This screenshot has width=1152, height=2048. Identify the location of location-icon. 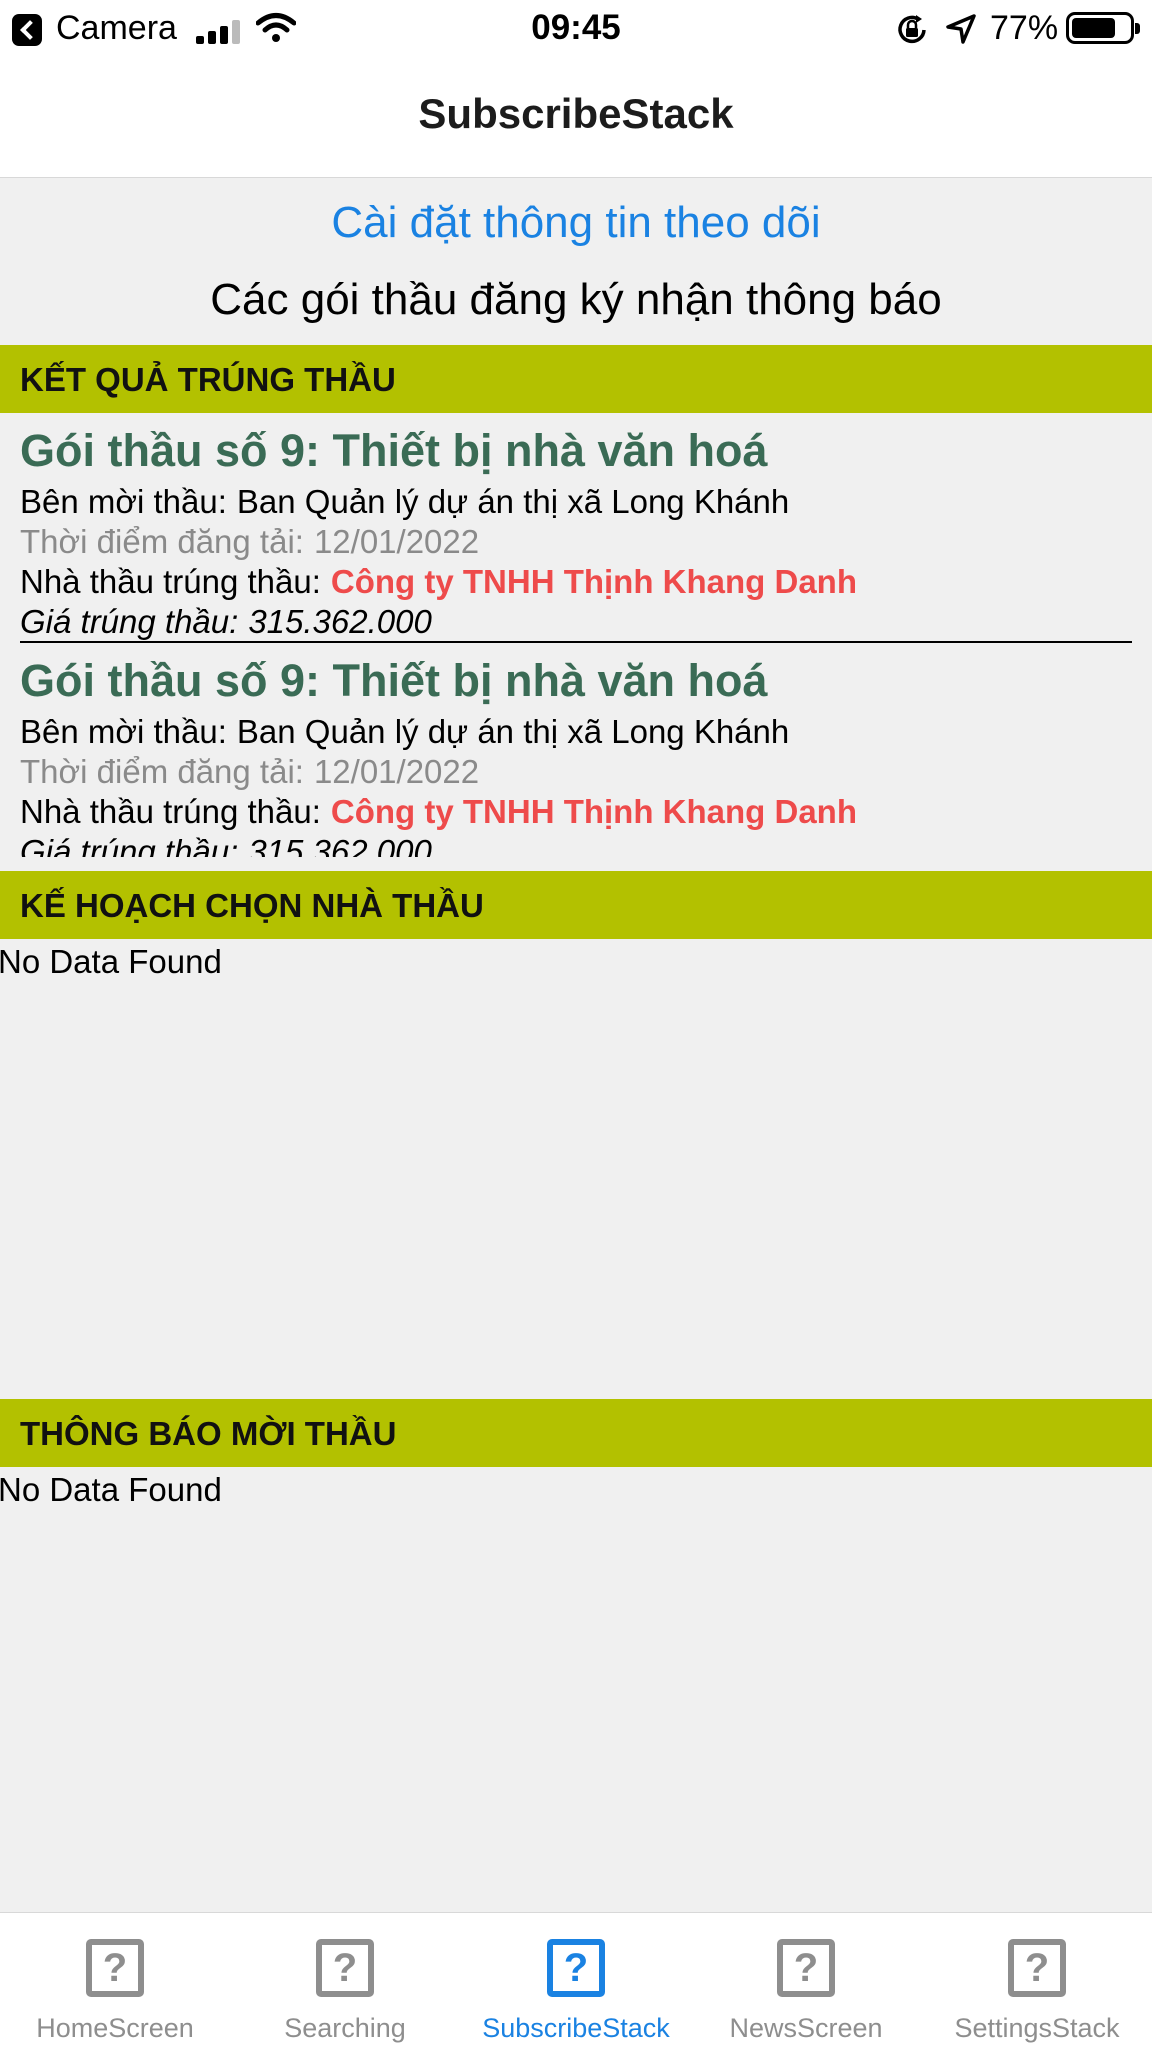
(961, 29).